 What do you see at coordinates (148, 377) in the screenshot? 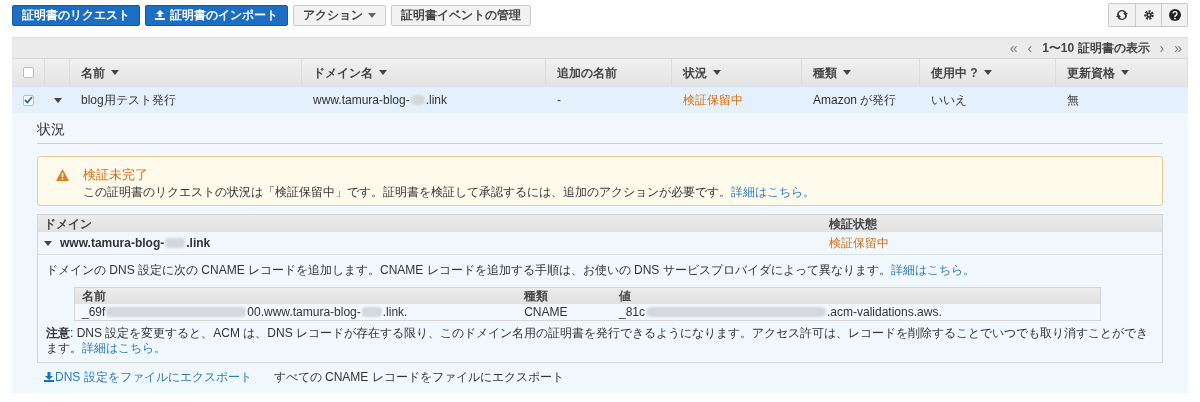
I see `export-link: DNS 設定をファイルにエクスポート` at bounding box center [148, 377].